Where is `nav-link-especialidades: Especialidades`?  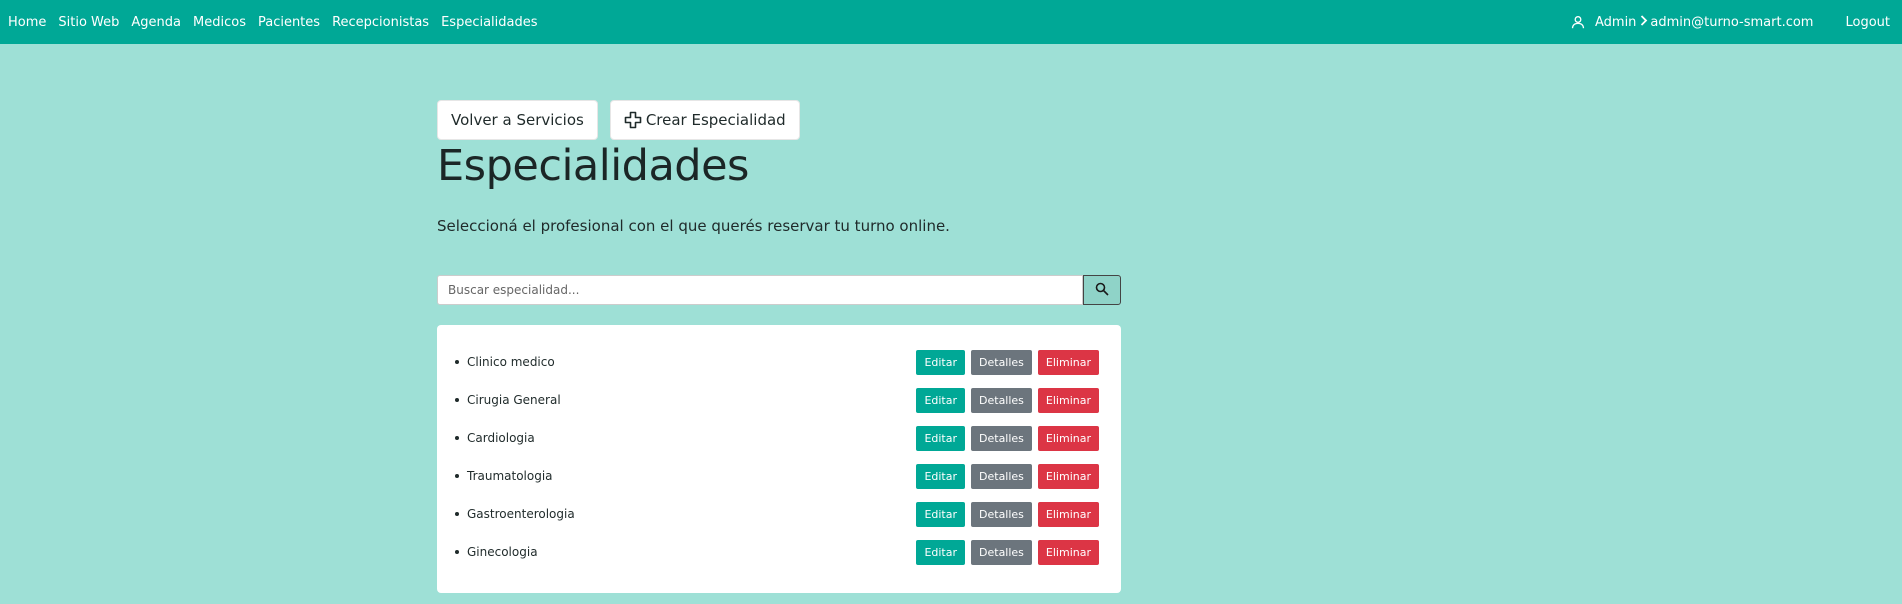 nav-link-especialidades: Especialidades is located at coordinates (489, 22).